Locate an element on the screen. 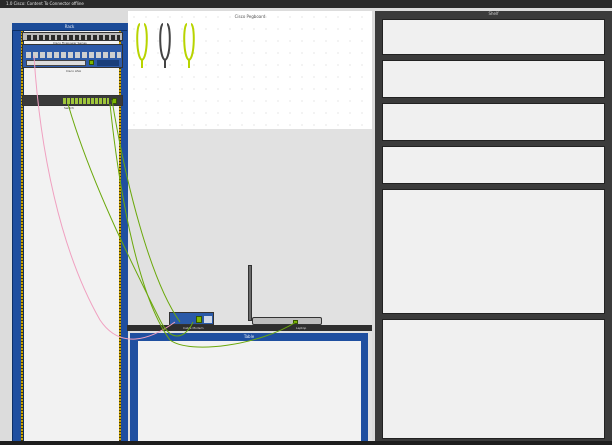 The height and width of the screenshot is (445, 612). bottom-bar is located at coordinates (306, 443).